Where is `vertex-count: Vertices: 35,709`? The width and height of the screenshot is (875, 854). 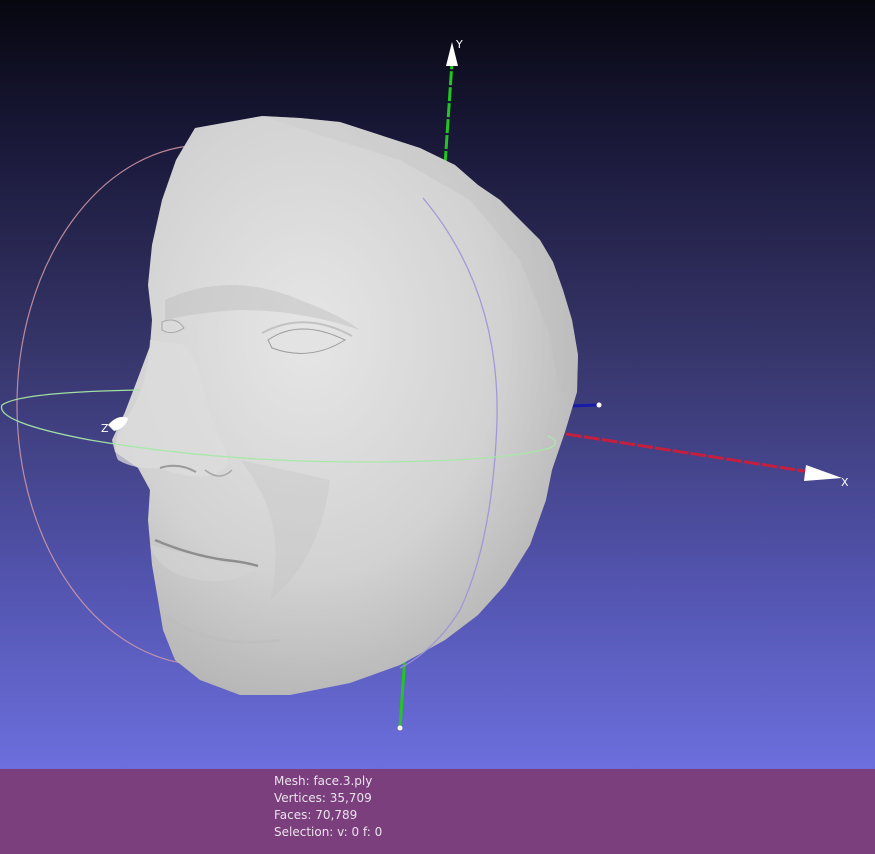 vertex-count: Vertices: 35,709 is located at coordinates (323, 798).